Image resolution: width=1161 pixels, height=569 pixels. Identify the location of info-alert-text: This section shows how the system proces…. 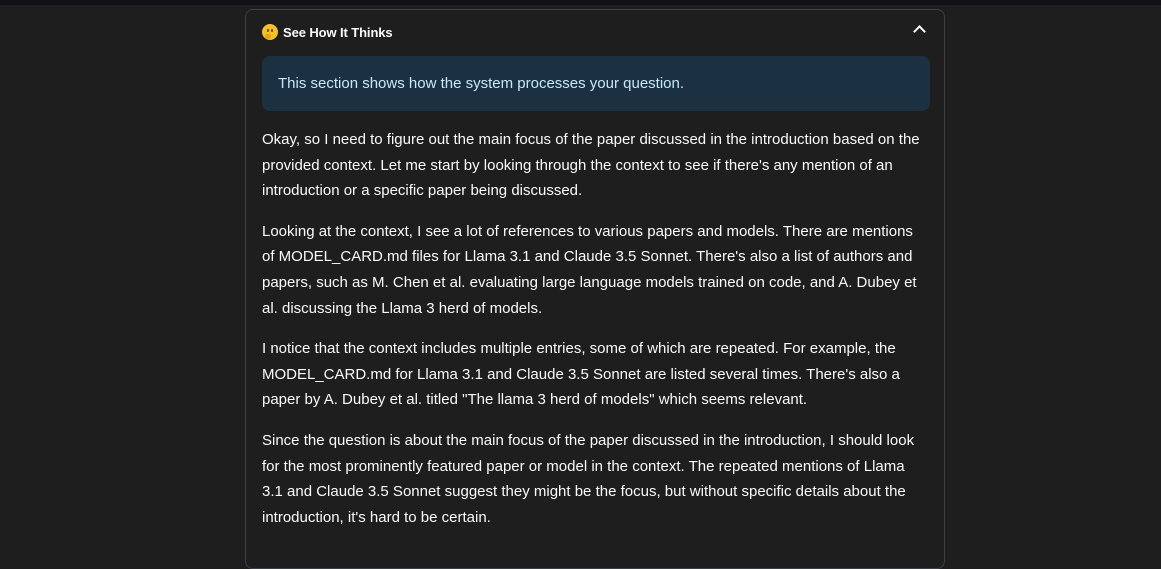
(481, 83).